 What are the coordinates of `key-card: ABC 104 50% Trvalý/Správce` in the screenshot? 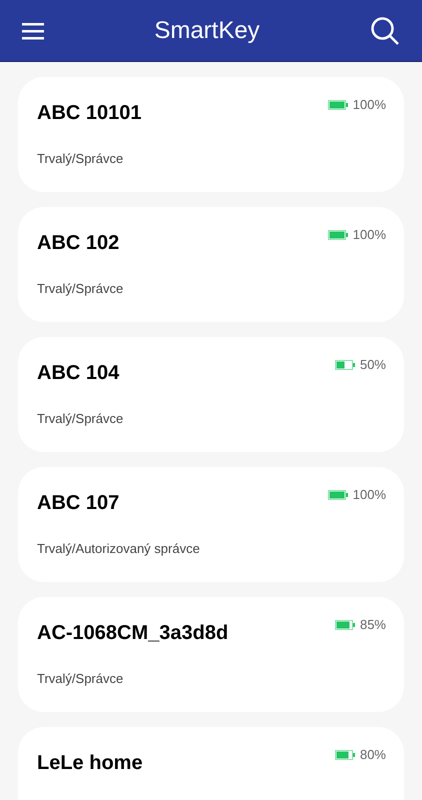 It's located at (211, 394).